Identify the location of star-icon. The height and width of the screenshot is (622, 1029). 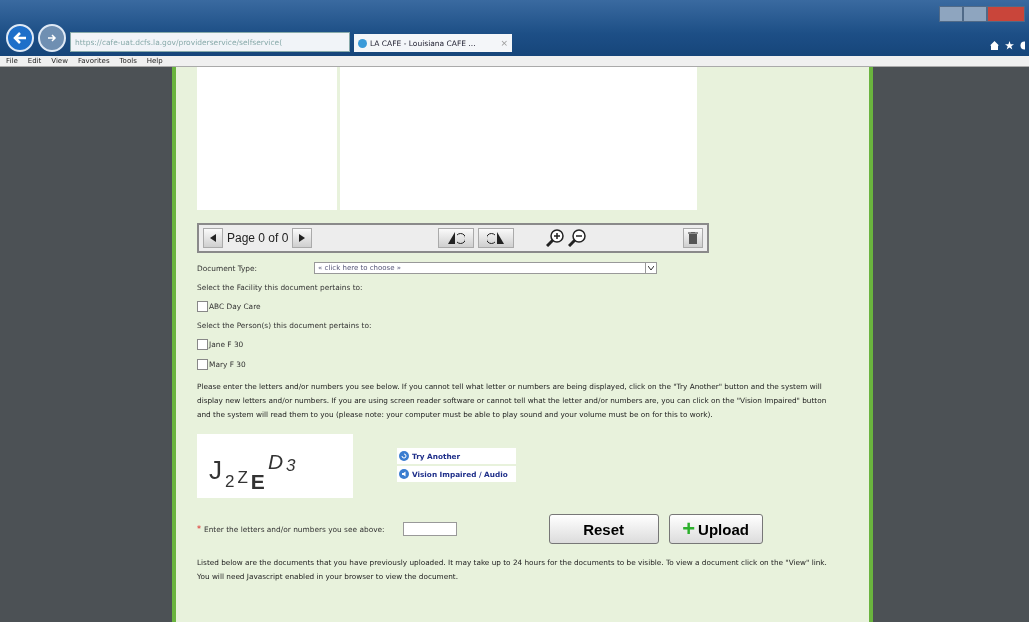
(1009, 45).